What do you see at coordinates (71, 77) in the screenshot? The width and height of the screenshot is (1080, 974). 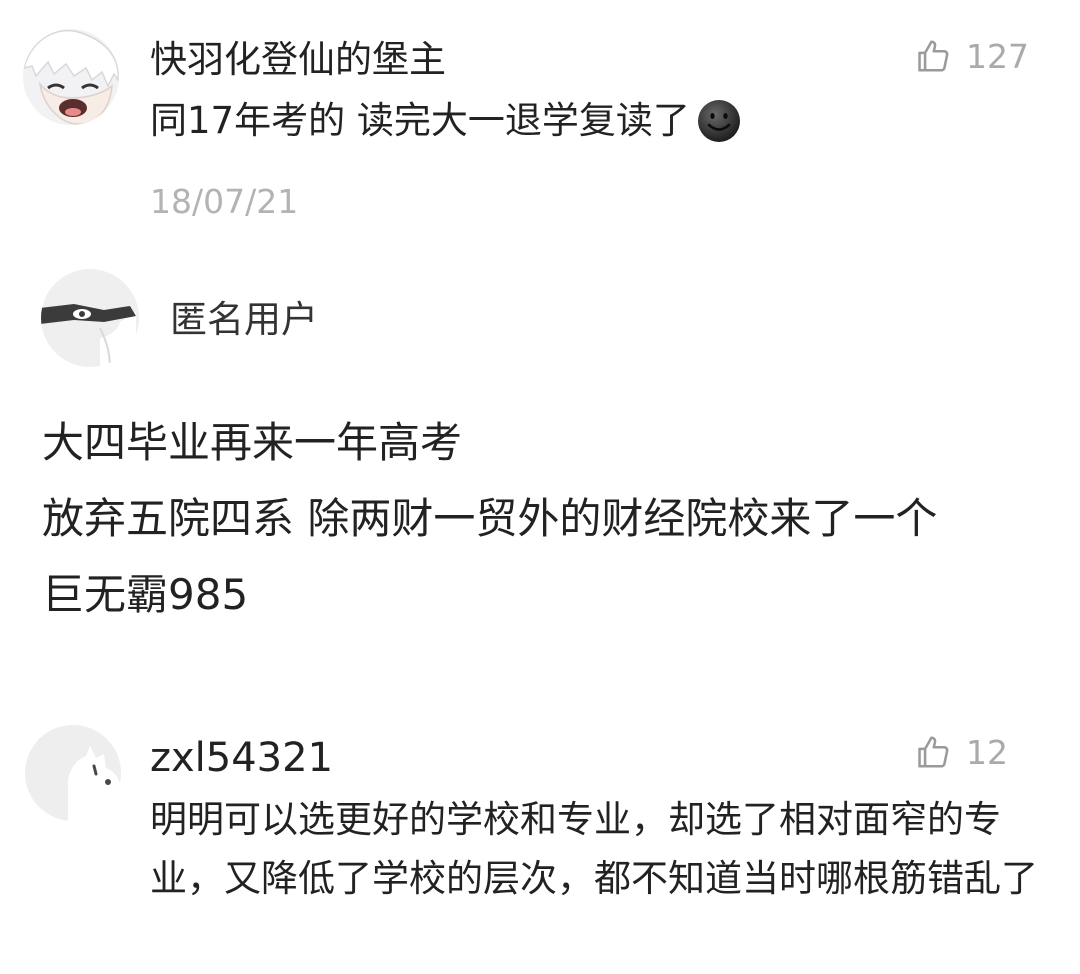 I see `user-avatar` at bounding box center [71, 77].